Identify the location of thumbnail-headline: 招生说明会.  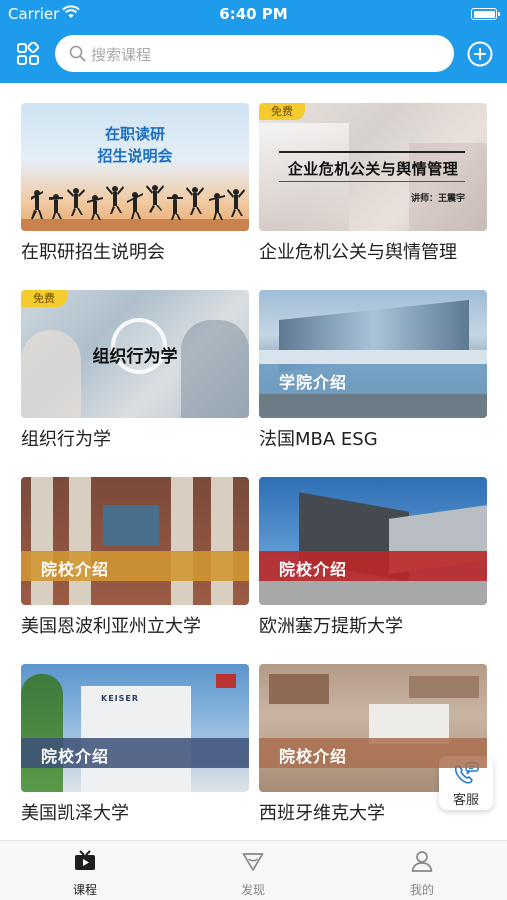
(135, 156).